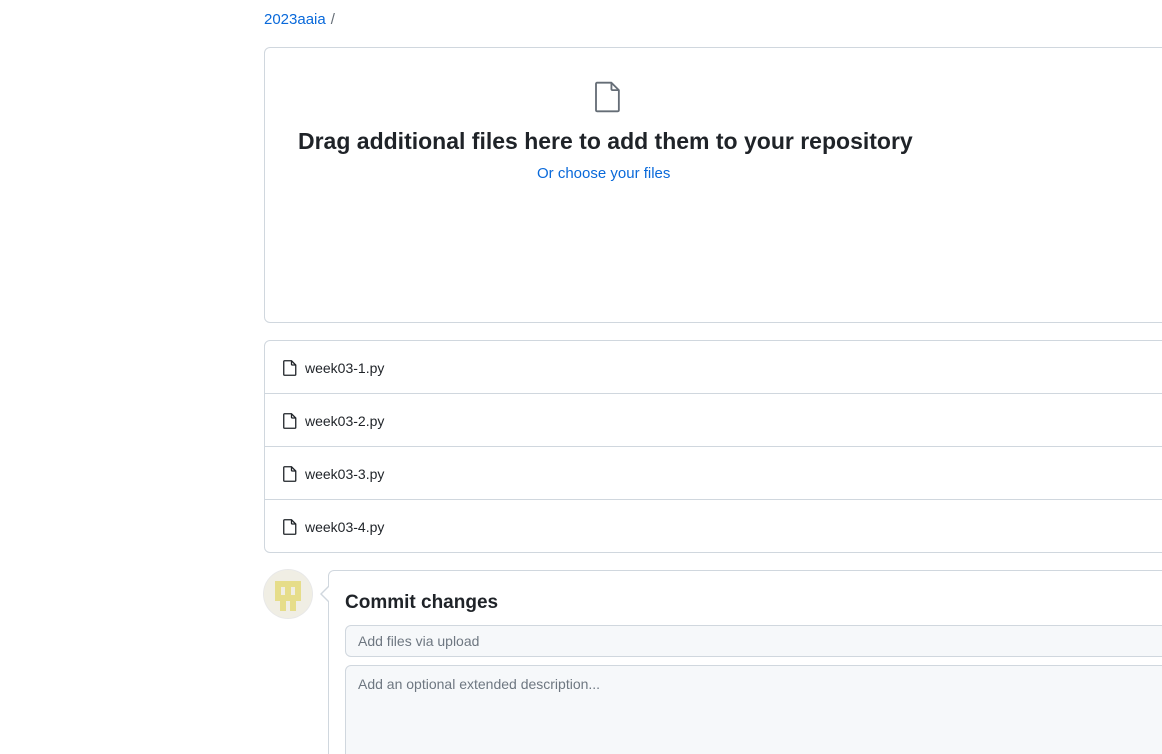 The width and height of the screenshot is (1162, 754). Describe the element at coordinates (713, 367) in the screenshot. I see `file-row: week03-1.py` at that location.